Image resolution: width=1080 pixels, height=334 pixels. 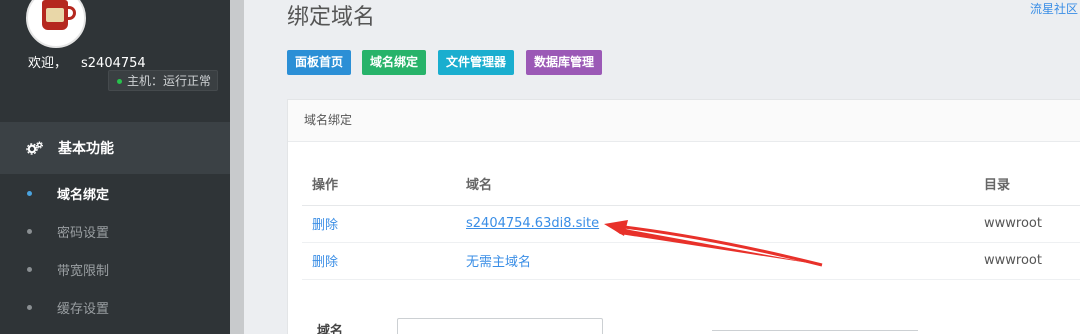 What do you see at coordinates (115, 307) in the screenshot?
I see `sidebar-item-cache: 缓存设置` at bounding box center [115, 307].